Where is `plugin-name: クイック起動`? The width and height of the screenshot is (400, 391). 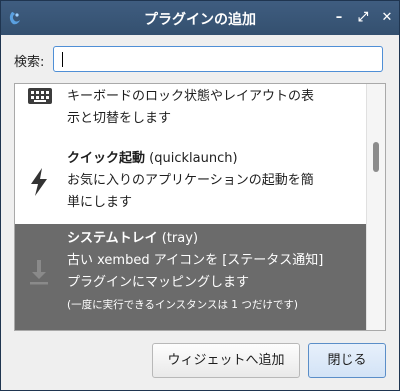 plugin-name: クイック起動 is located at coordinates (106, 158).